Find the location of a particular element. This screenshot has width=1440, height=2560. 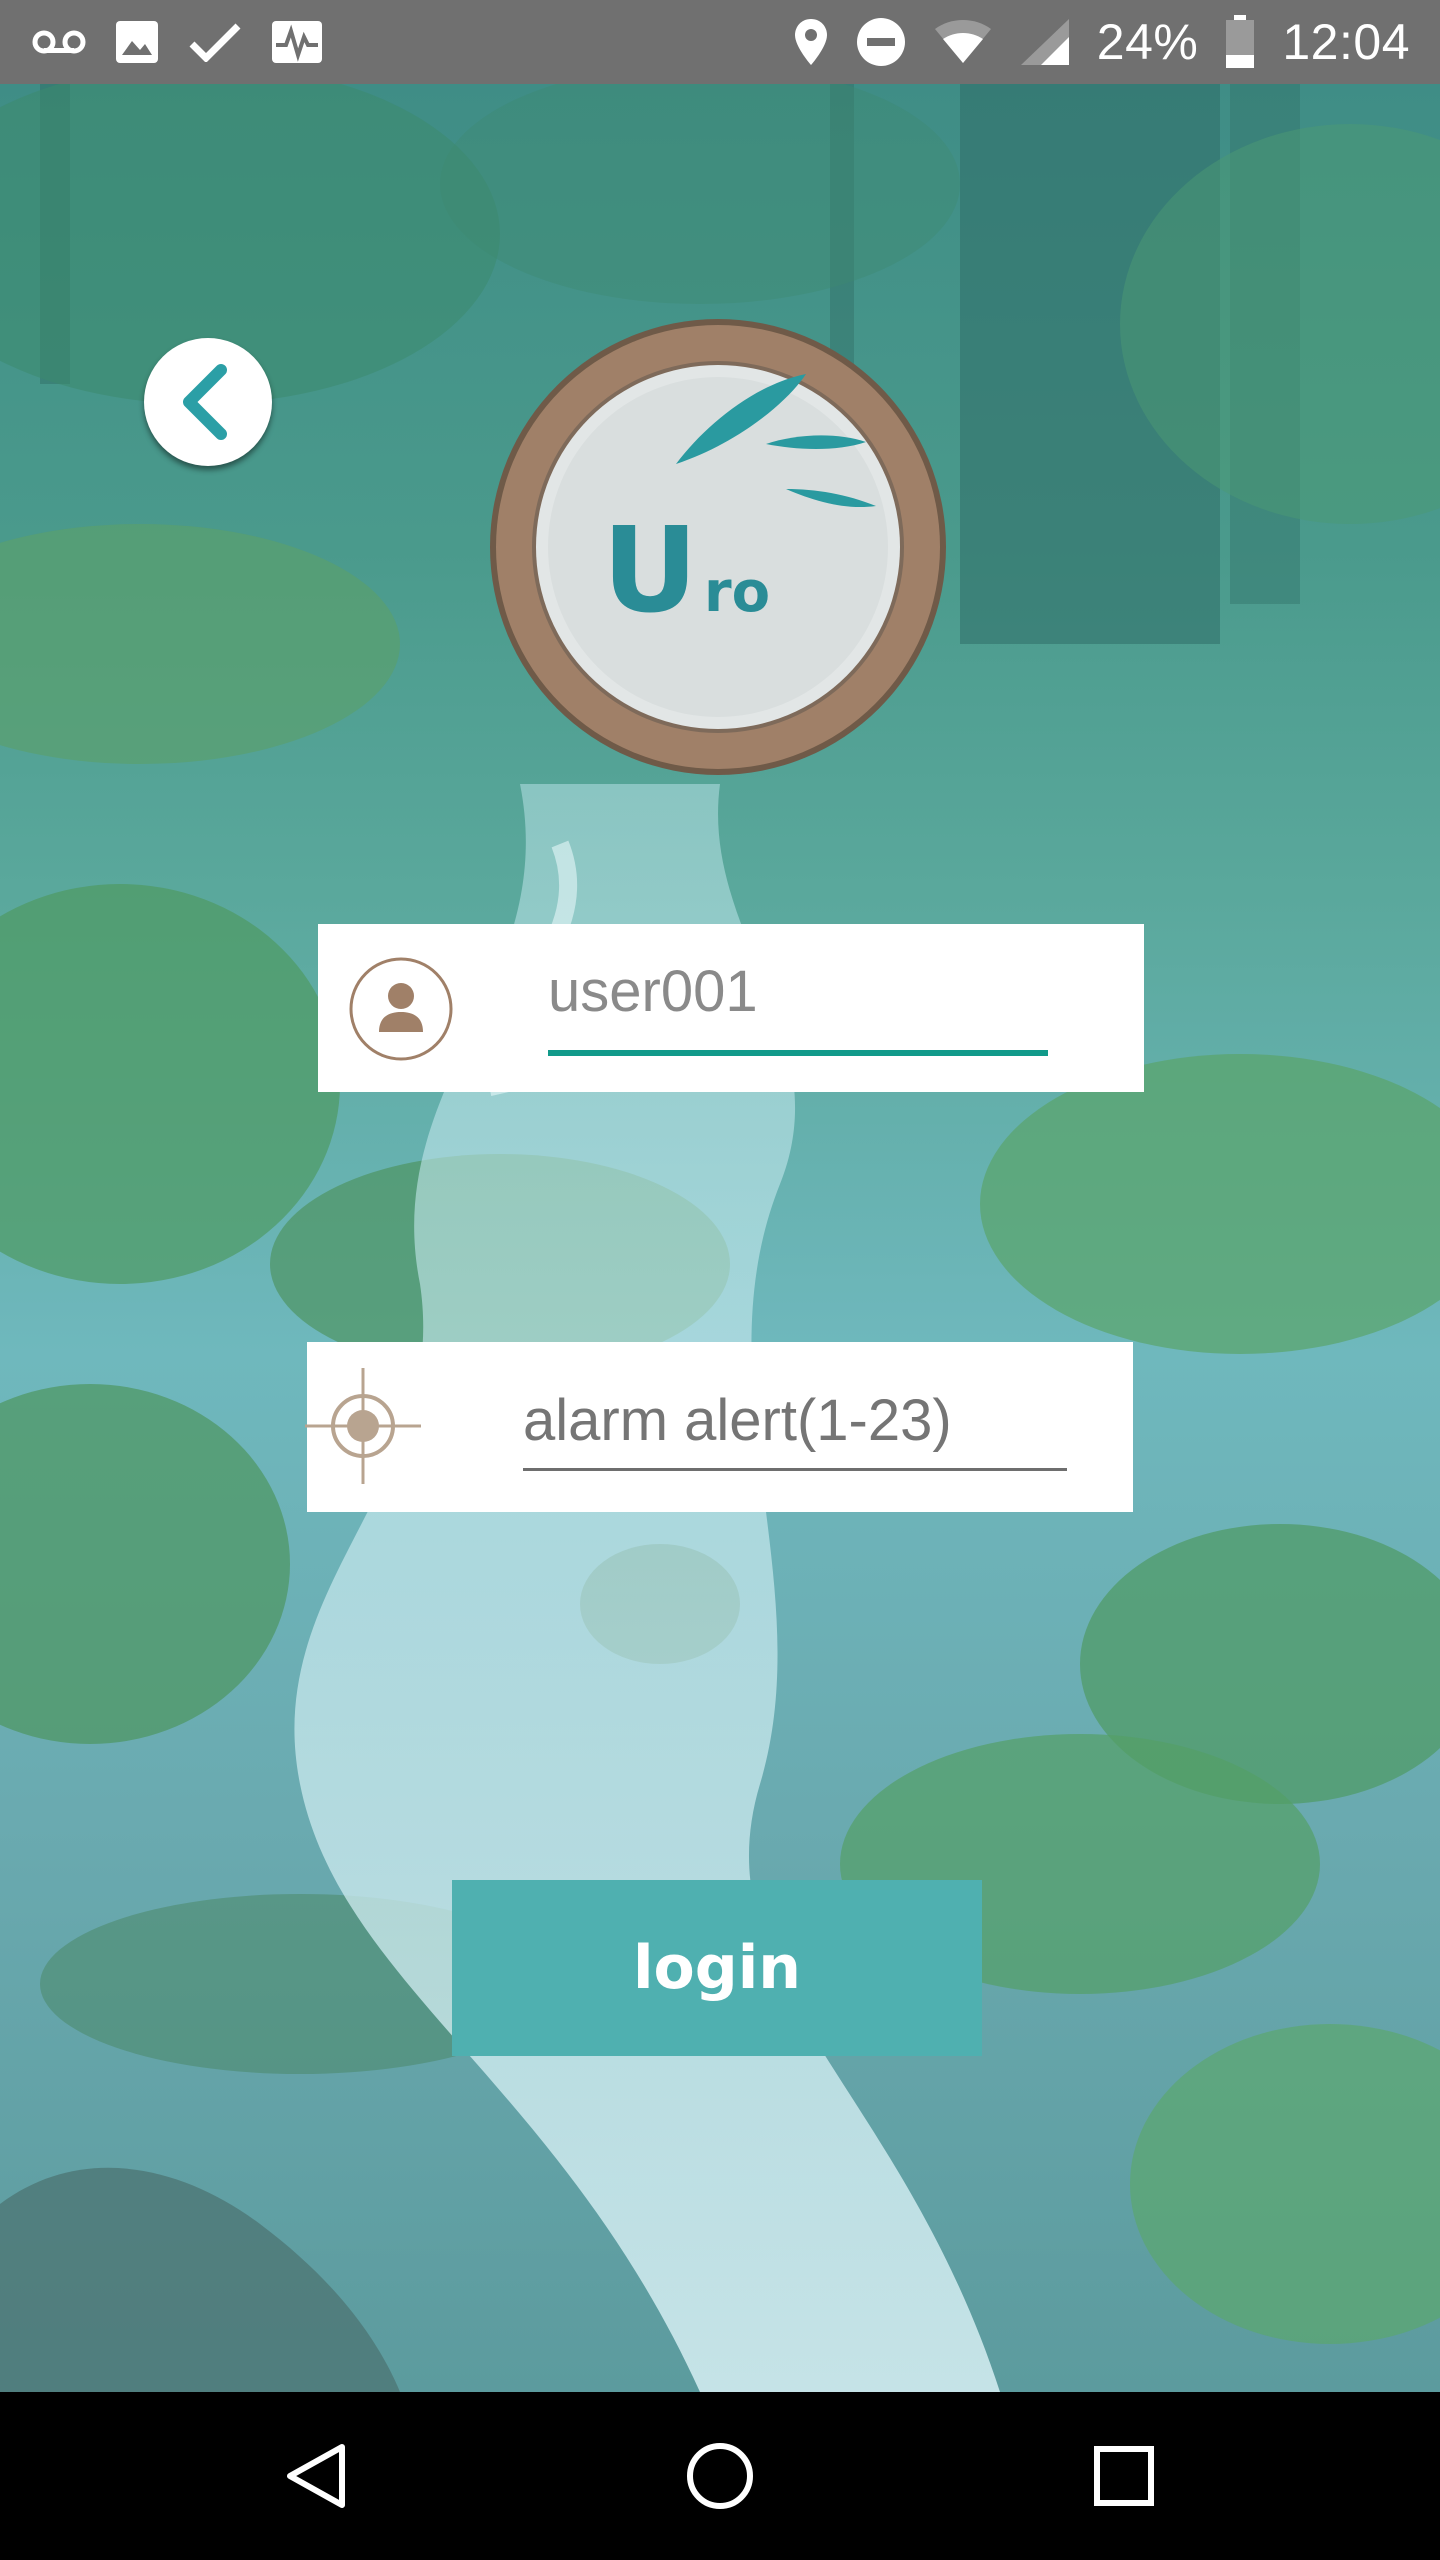

alarm-underline is located at coordinates (795, 1469).